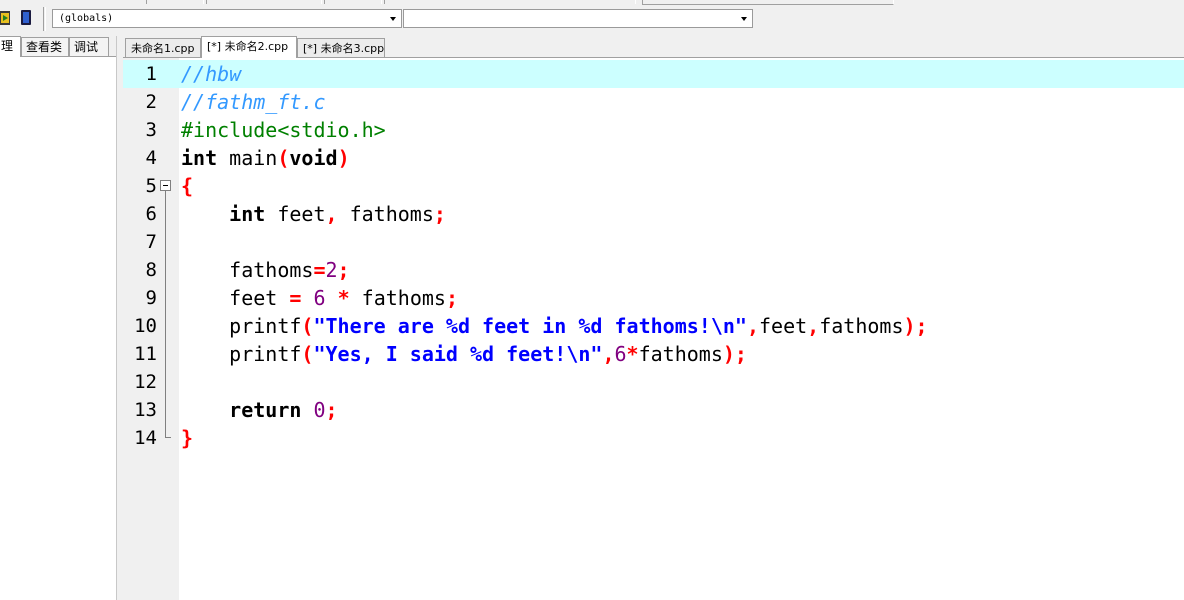 The image size is (1184, 600). What do you see at coordinates (86, 18) in the screenshot?
I see `scope-combo-value: (globals)` at bounding box center [86, 18].